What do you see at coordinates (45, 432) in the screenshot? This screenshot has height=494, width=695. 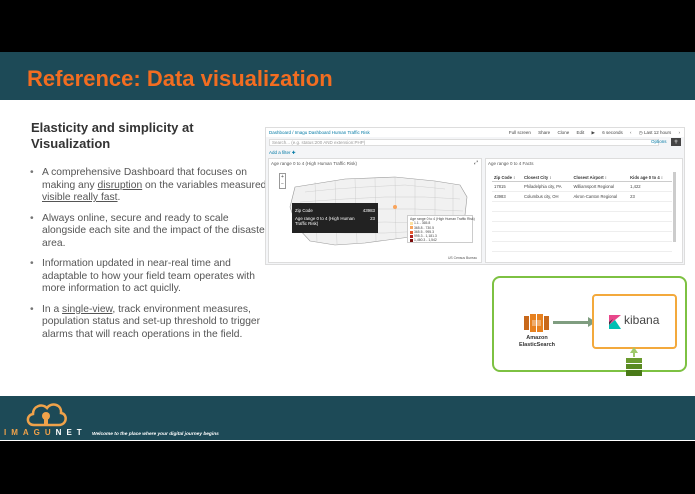 I see `brand-name: IMAGUNET` at bounding box center [45, 432].